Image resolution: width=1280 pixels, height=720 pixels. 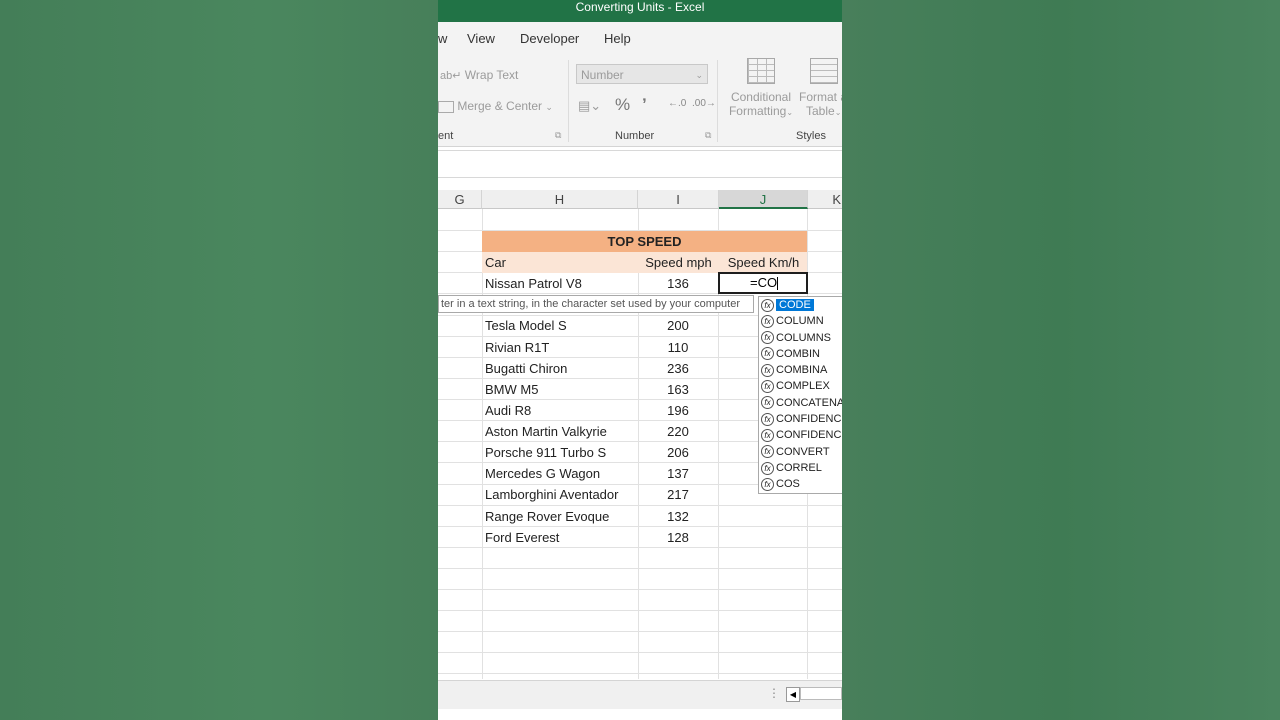 I want to click on autocomplete-item: fx COMBINA, so click(x=800, y=370).